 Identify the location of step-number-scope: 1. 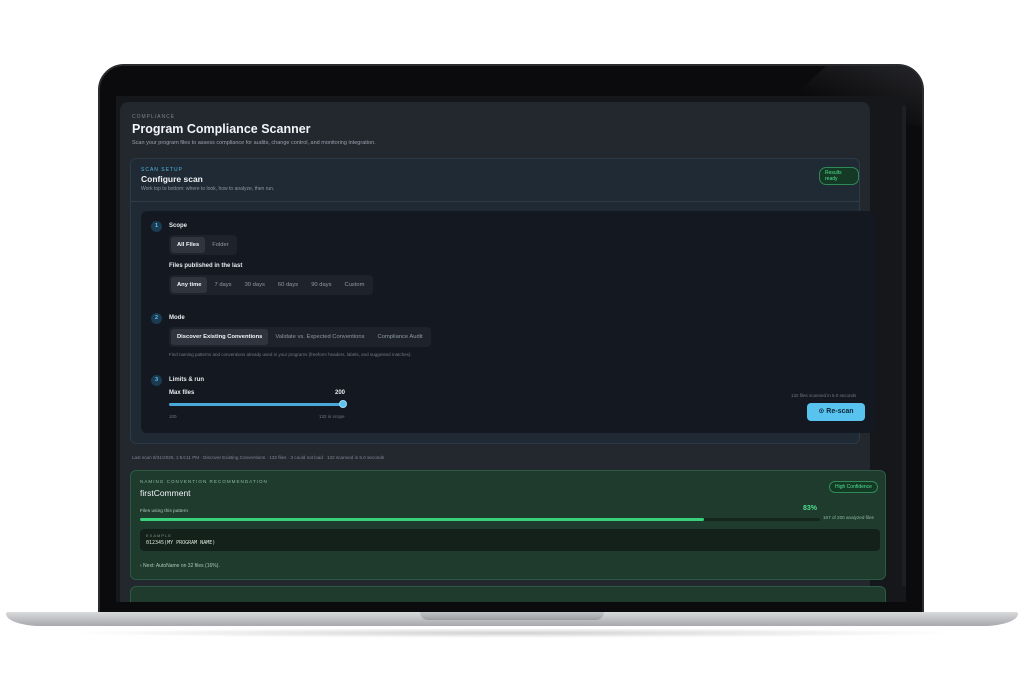
(156, 226).